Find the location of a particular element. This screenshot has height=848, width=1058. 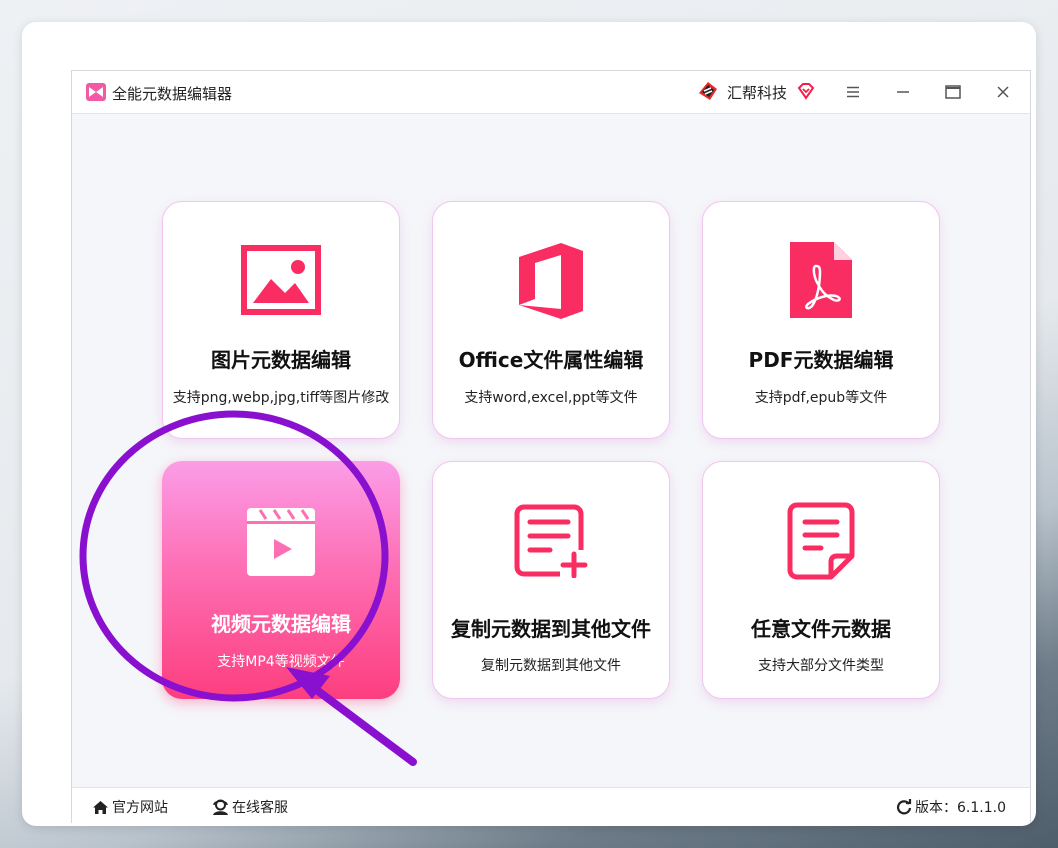

card-copy-metadata: 复制元数据到其他文件 复制元数据到其他文件 is located at coordinates (551, 580).